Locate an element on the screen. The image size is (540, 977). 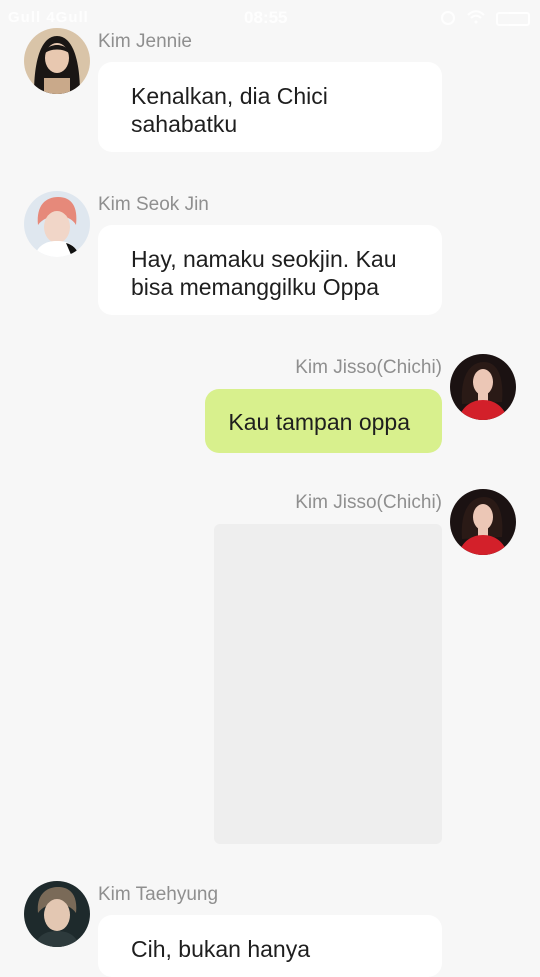
message-bubble: Kau tampan oppa is located at coordinates (323, 421).